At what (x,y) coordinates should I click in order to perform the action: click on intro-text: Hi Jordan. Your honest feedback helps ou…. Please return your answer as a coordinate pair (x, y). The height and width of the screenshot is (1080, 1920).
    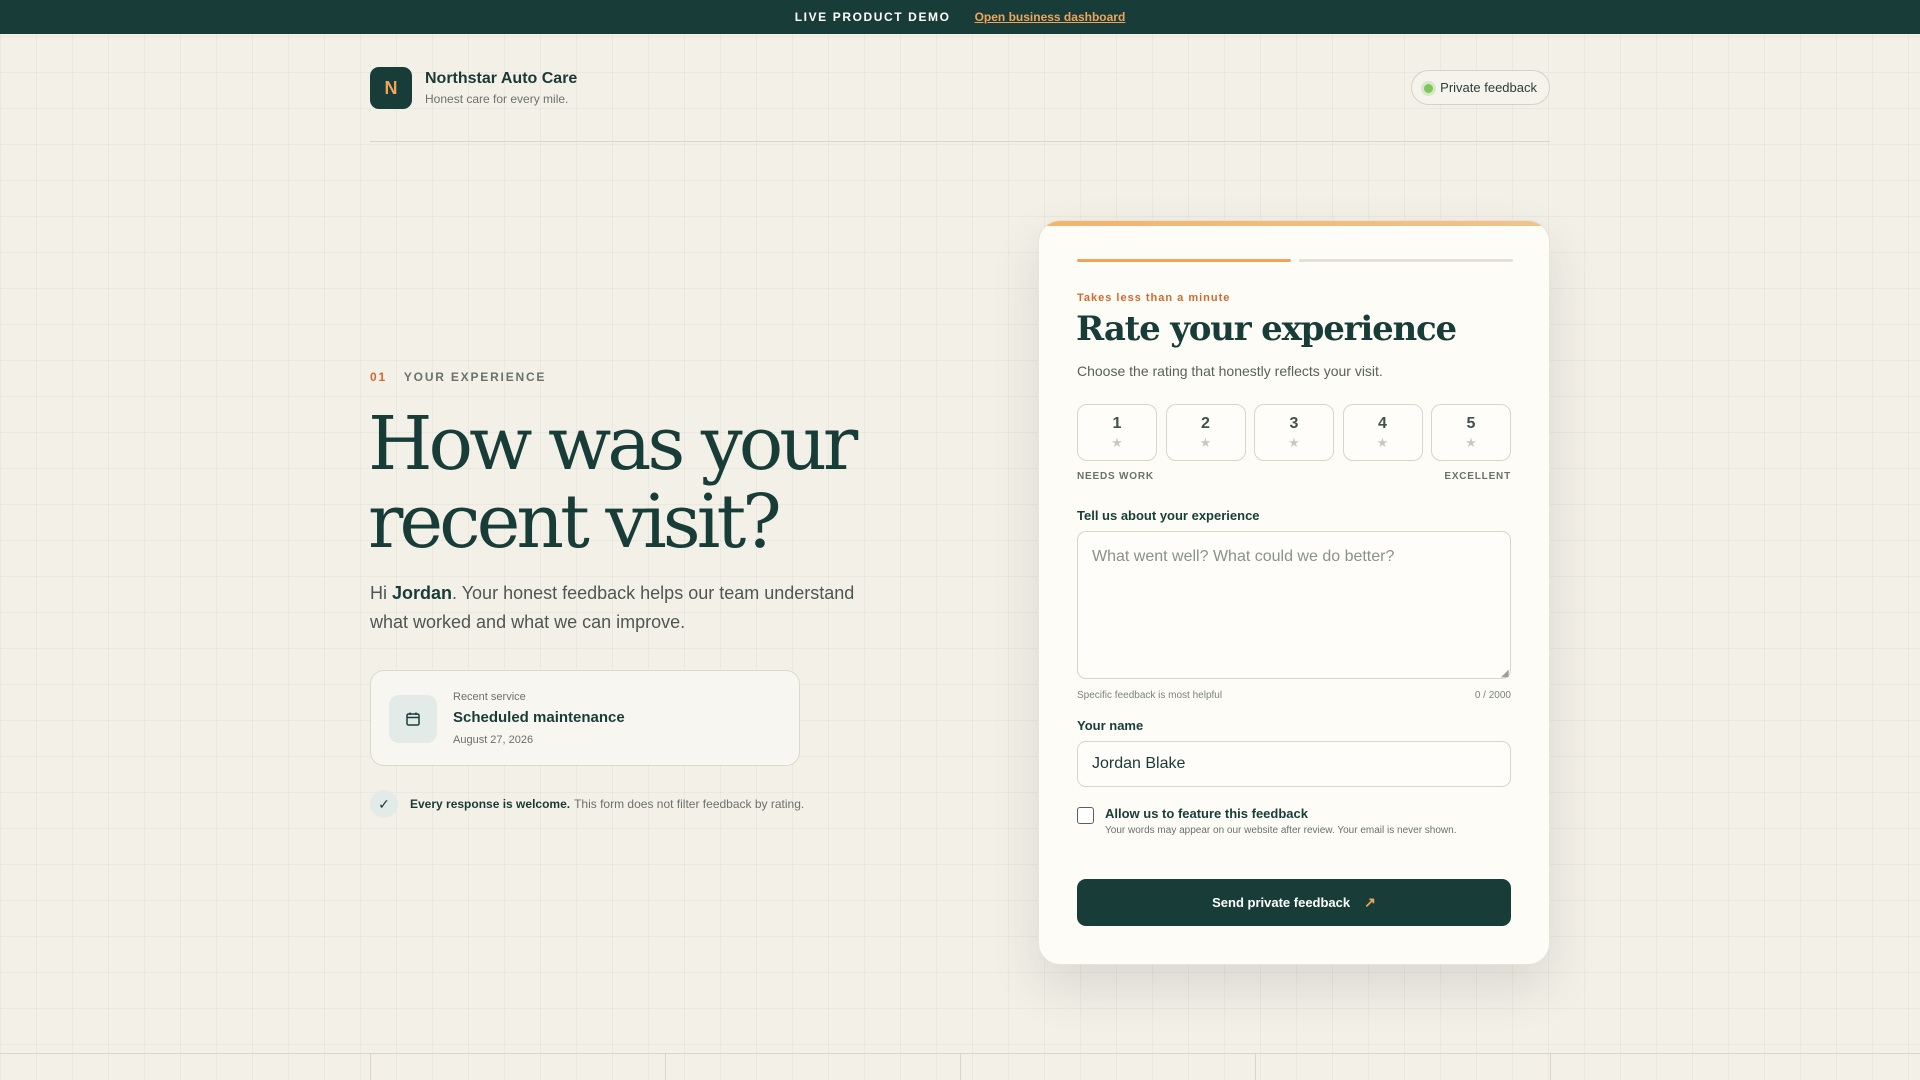
    Looking at the image, I should click on (620, 608).